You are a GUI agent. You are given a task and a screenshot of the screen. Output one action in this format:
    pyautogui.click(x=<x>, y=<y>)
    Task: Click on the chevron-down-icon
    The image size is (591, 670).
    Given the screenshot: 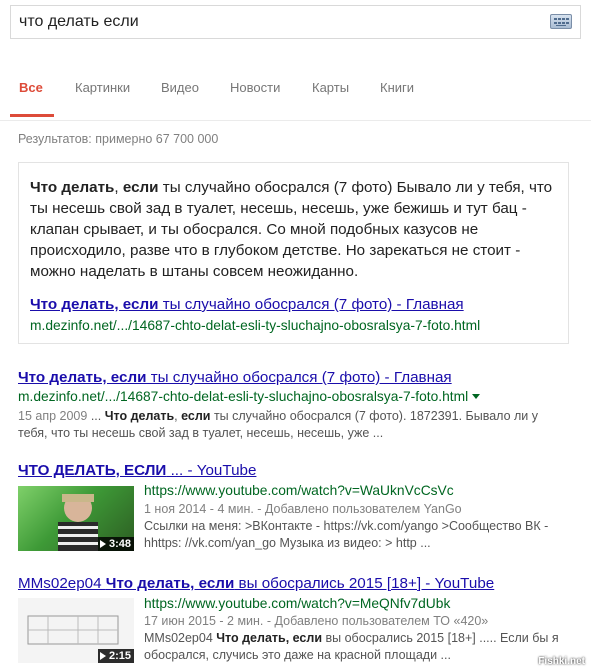 What is the action you would take?
    pyautogui.click(x=476, y=396)
    